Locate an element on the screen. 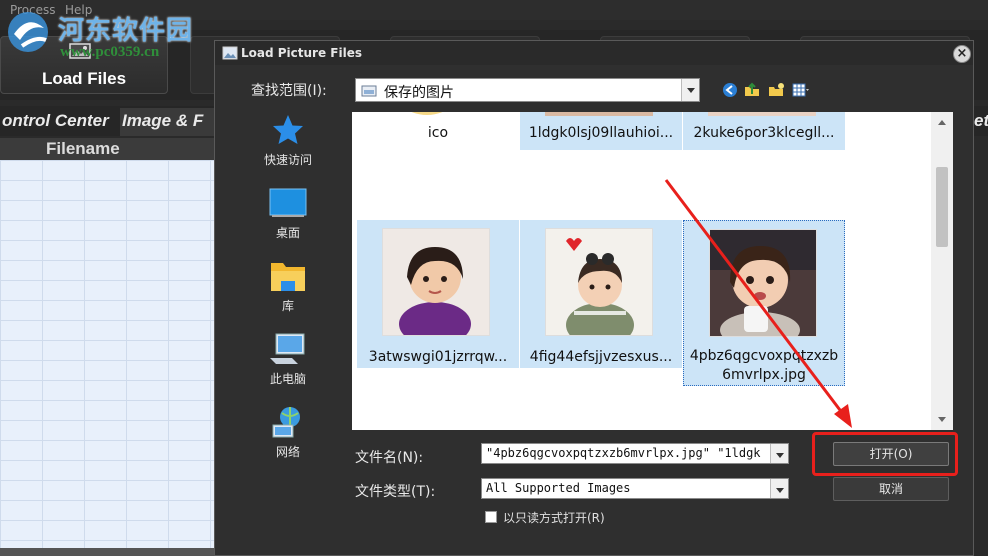 Image resolution: width=988 pixels, height=556 pixels. view-menu-icon is located at coordinates (800, 90).